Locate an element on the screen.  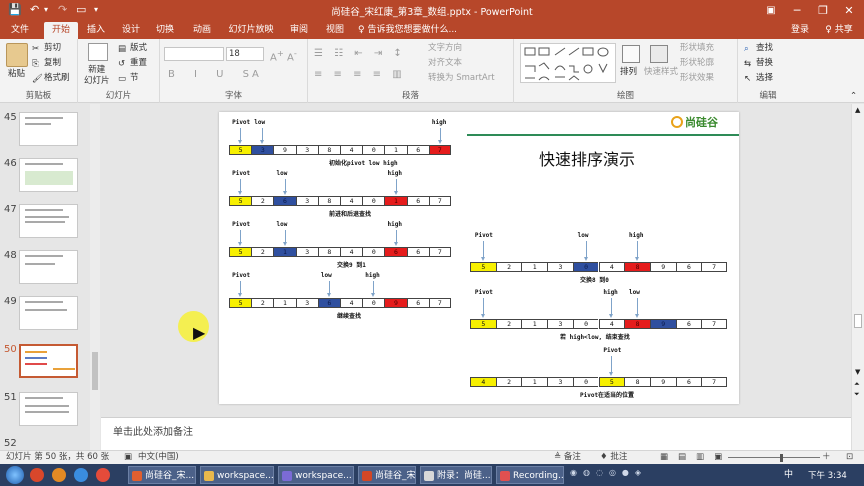
align-text-button: 对齐文本 is located at coordinates (445, 63).